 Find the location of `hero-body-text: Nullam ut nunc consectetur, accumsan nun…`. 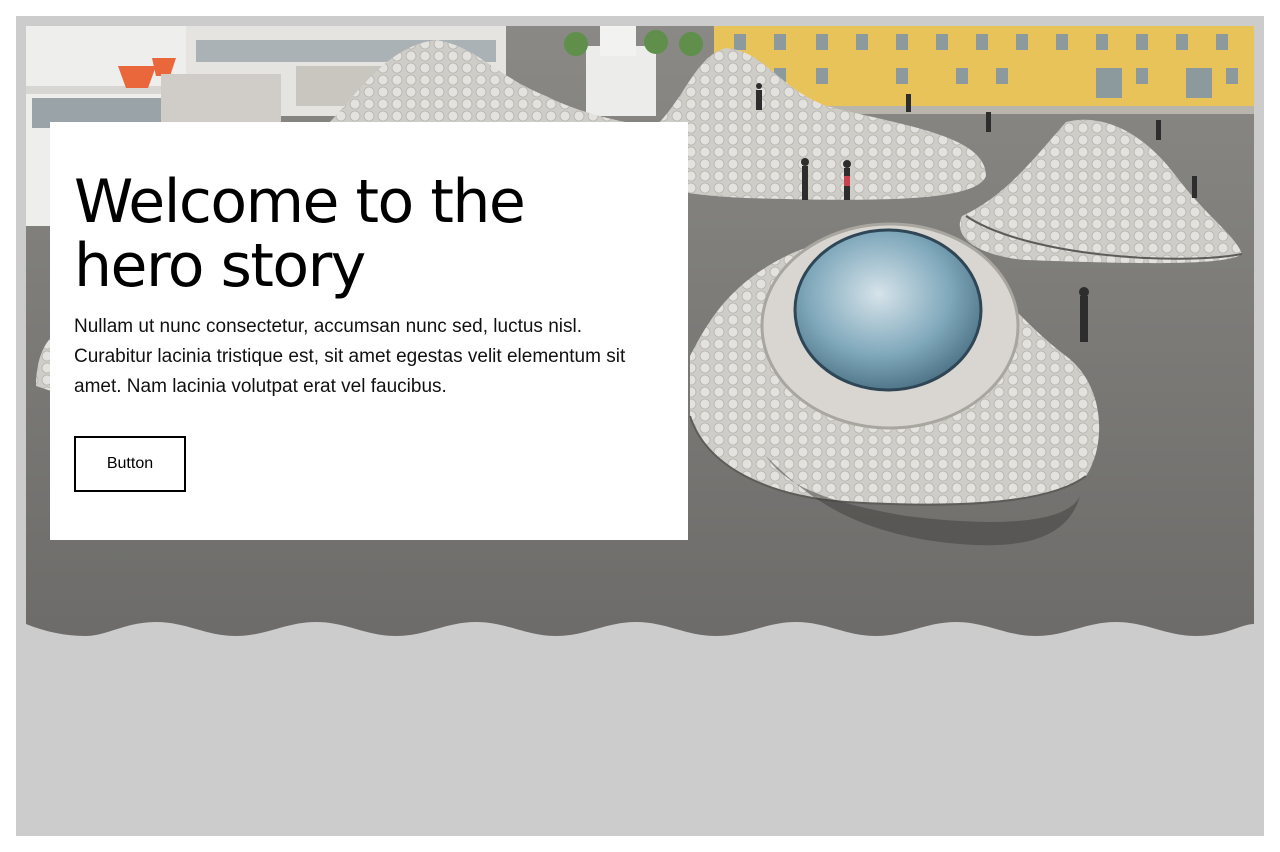

hero-body-text: Nullam ut nunc consectetur, accumsan nun… is located at coordinates (350, 356).